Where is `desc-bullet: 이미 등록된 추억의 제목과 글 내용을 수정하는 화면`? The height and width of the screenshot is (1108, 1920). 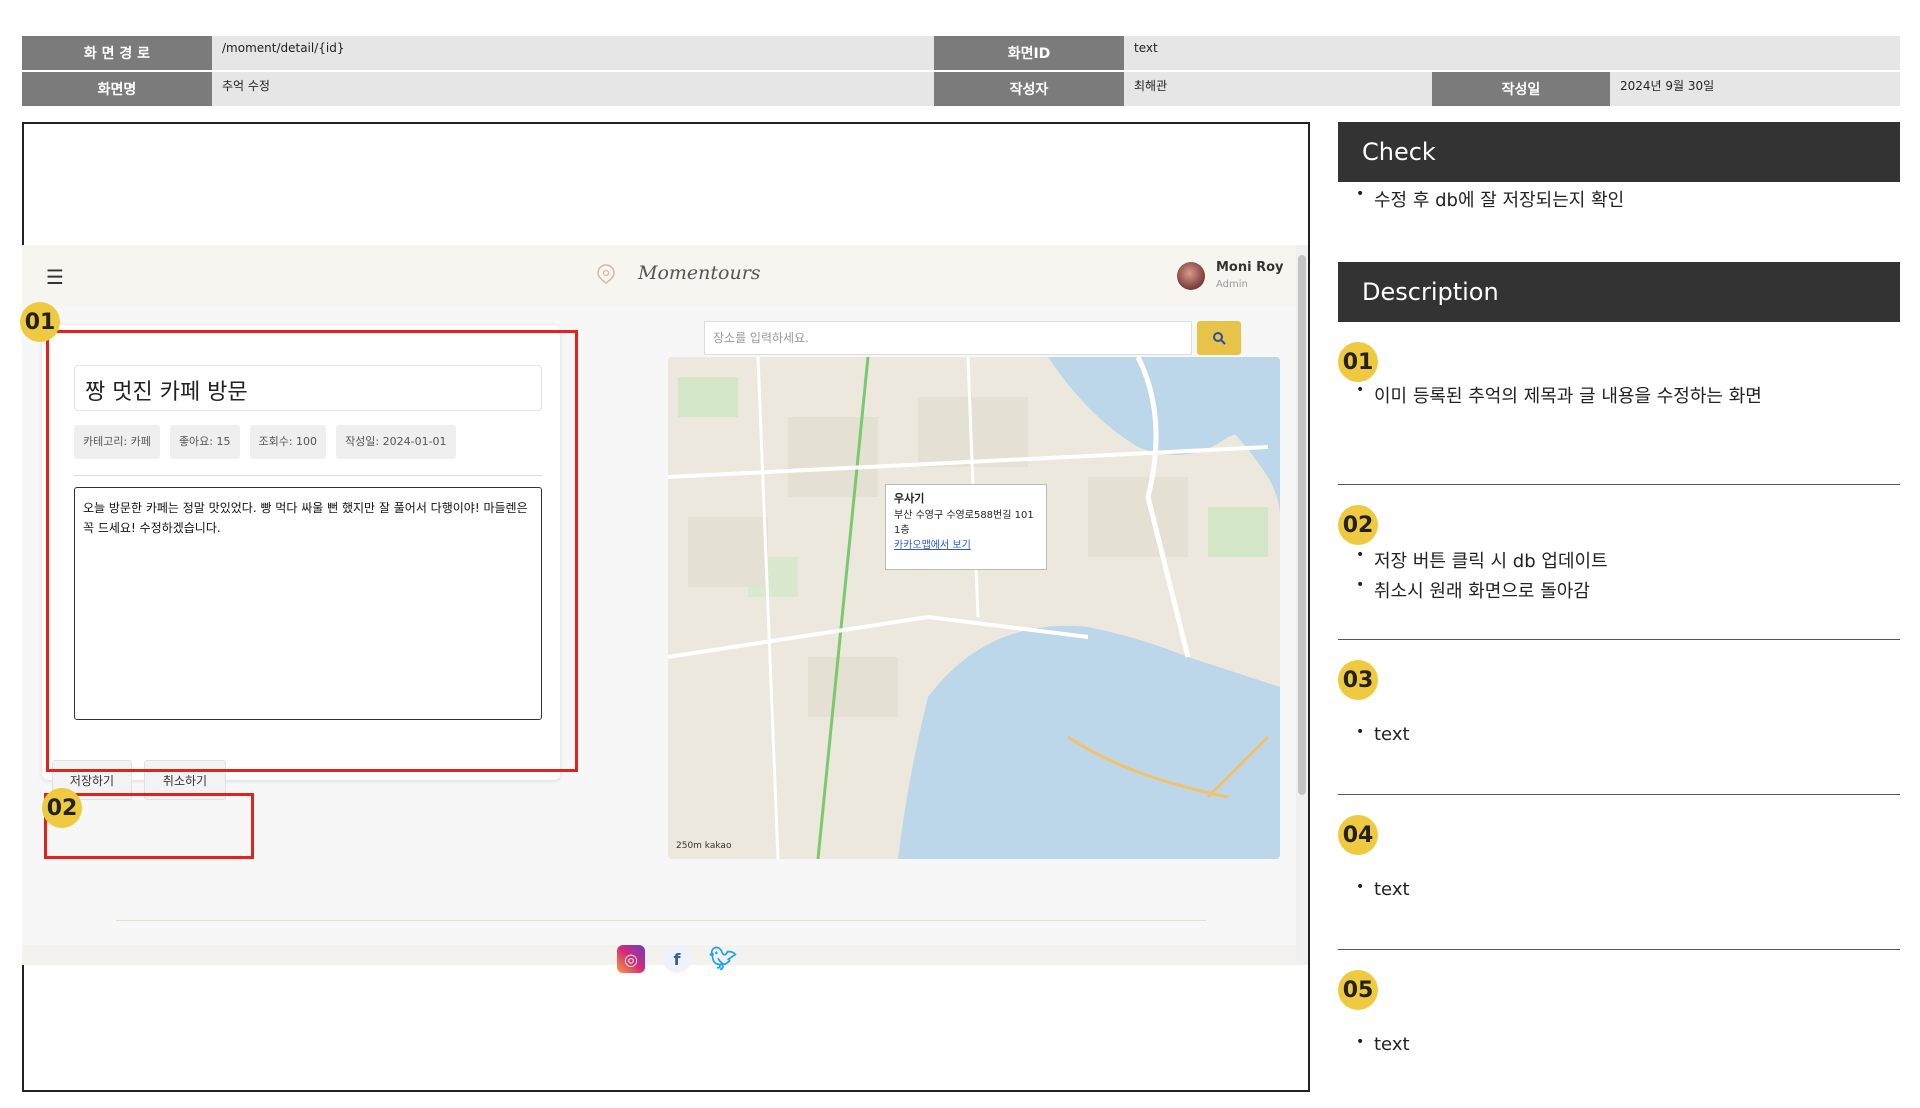 desc-bullet: 이미 등록된 추억의 제목과 글 내용을 수정하는 화면 is located at coordinates (1550, 395).